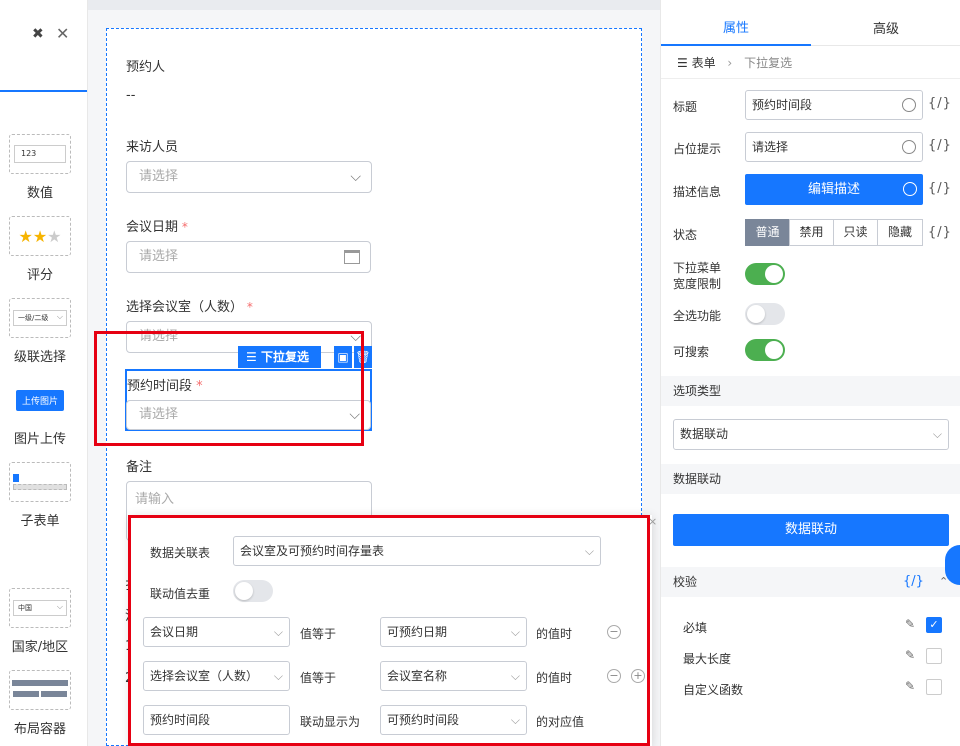 This screenshot has width=960, height=746. I want to click on required-mark: *, so click(199, 386).